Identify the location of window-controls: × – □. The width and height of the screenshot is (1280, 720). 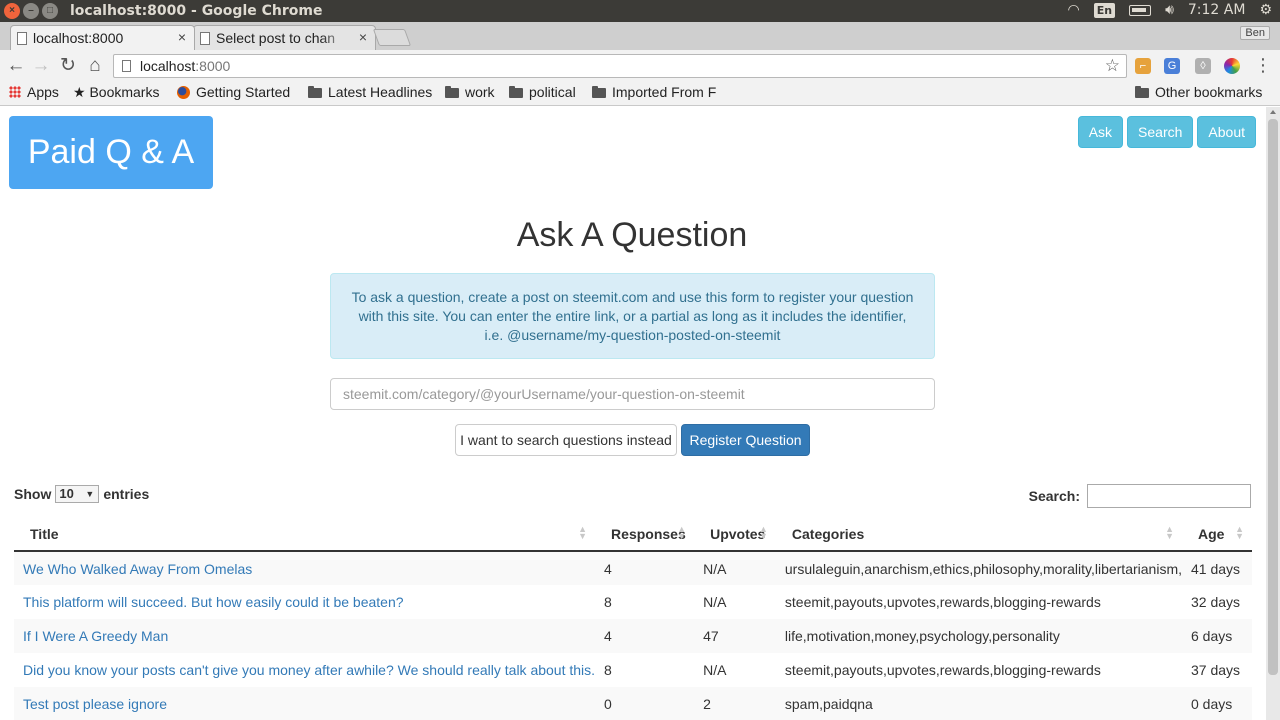
(31, 11).